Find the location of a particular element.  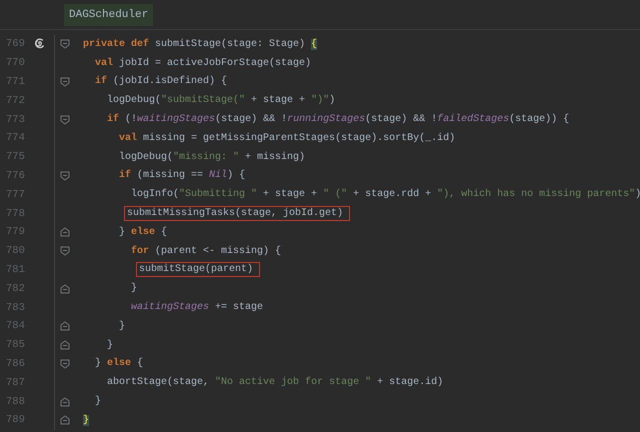

line-number: 774 is located at coordinates (15, 138).